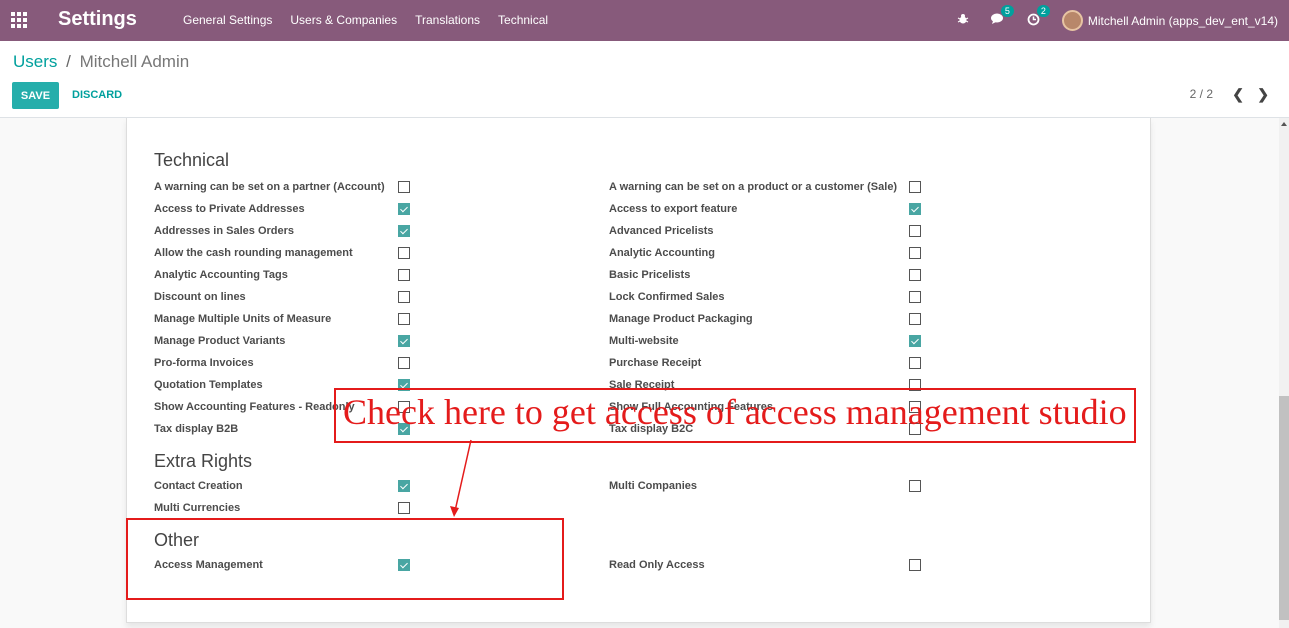  Describe the element at coordinates (229, 209) in the screenshot. I see `field-label: Access to Private Addresses` at that location.